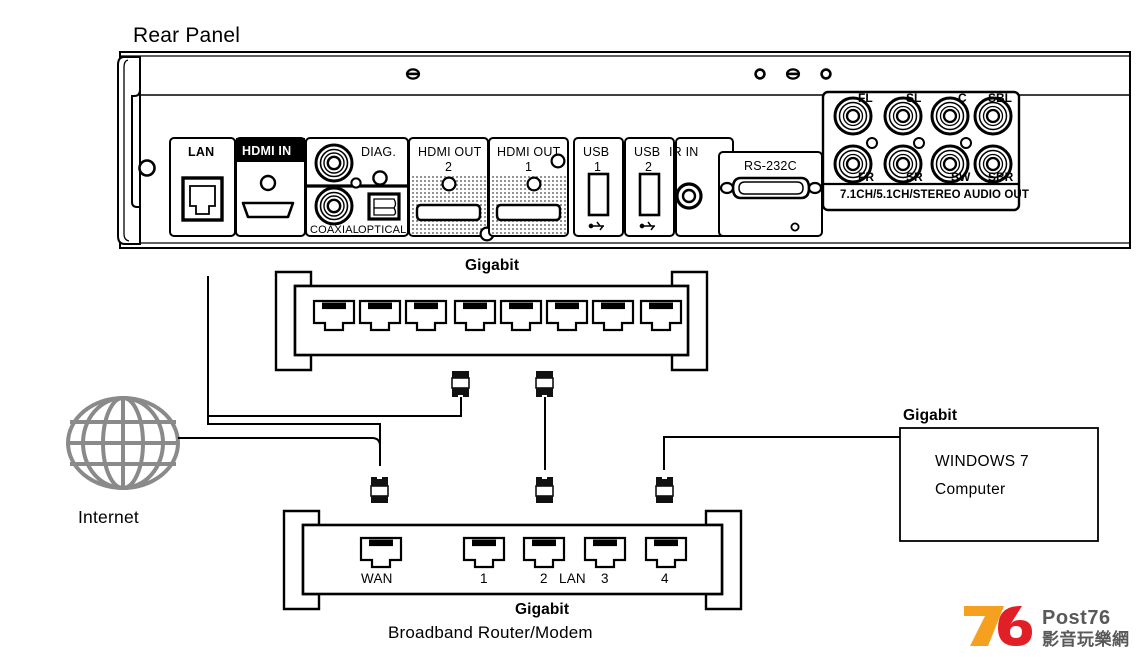 The height and width of the screenshot is (657, 1140). What do you see at coordinates (934, 195) in the screenshot?
I see `audio-out-caption: 7.1CH/5.1CH/STEREO AUDIO OUT` at bounding box center [934, 195].